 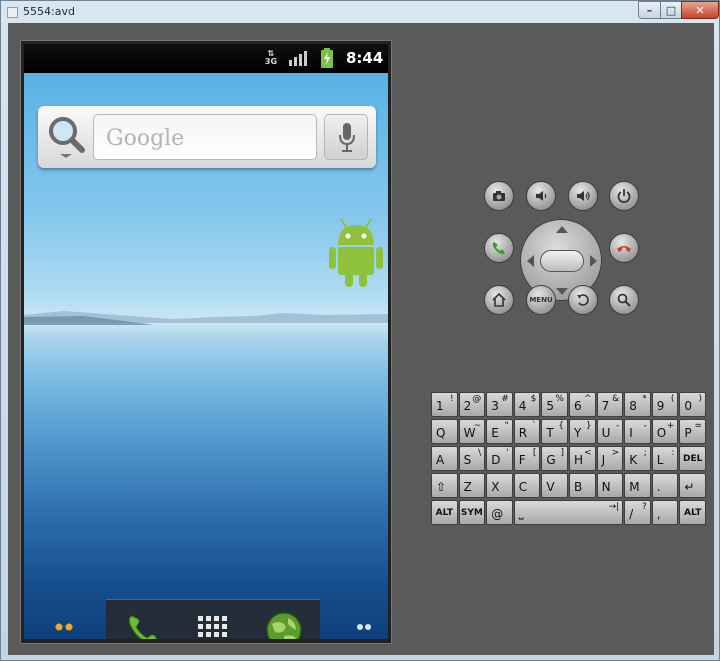 What do you see at coordinates (665, 431) in the screenshot?
I see `key-r1-8: O +` at bounding box center [665, 431].